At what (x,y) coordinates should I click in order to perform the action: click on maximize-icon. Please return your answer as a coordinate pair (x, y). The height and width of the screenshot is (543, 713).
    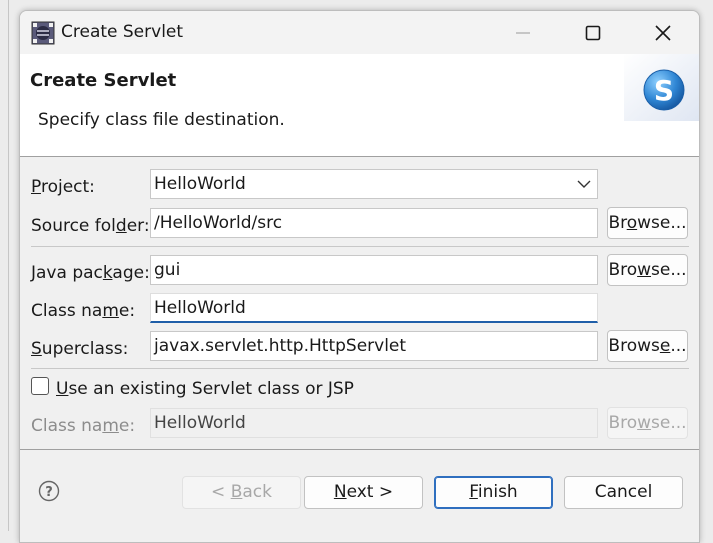
    Looking at the image, I should click on (593, 32).